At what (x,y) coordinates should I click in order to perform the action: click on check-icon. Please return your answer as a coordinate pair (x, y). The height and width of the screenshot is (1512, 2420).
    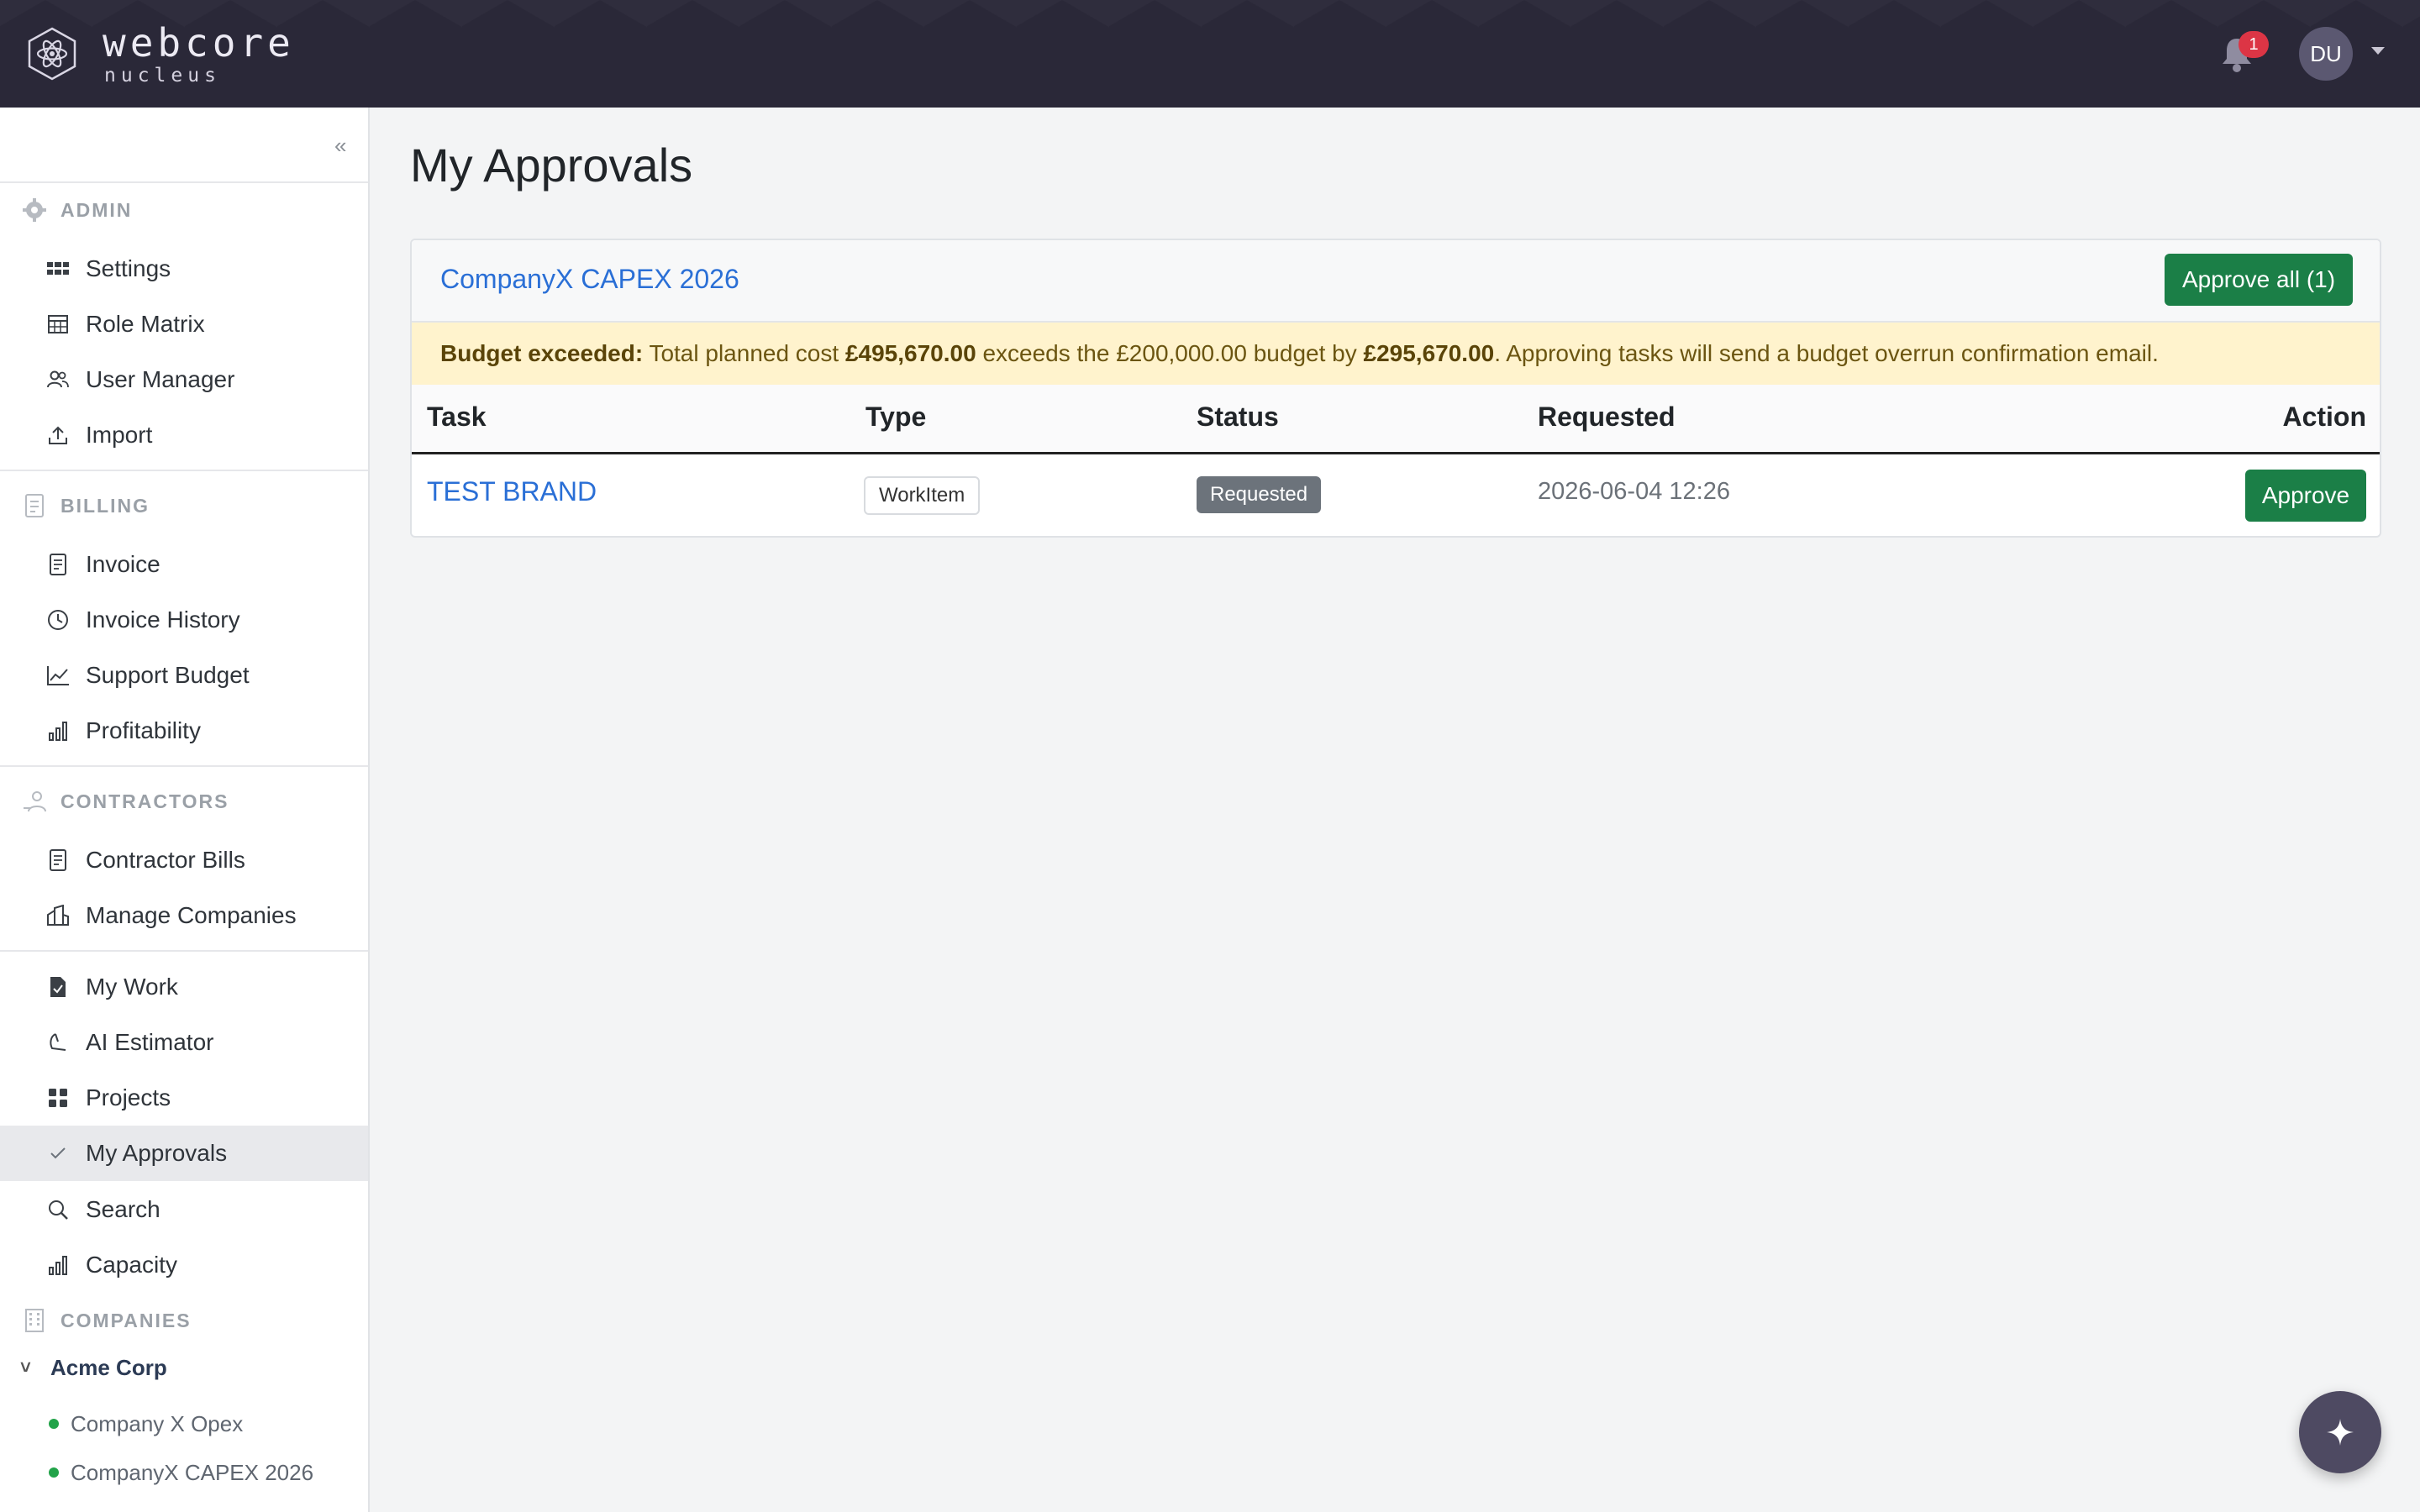
    Looking at the image, I should click on (58, 1153).